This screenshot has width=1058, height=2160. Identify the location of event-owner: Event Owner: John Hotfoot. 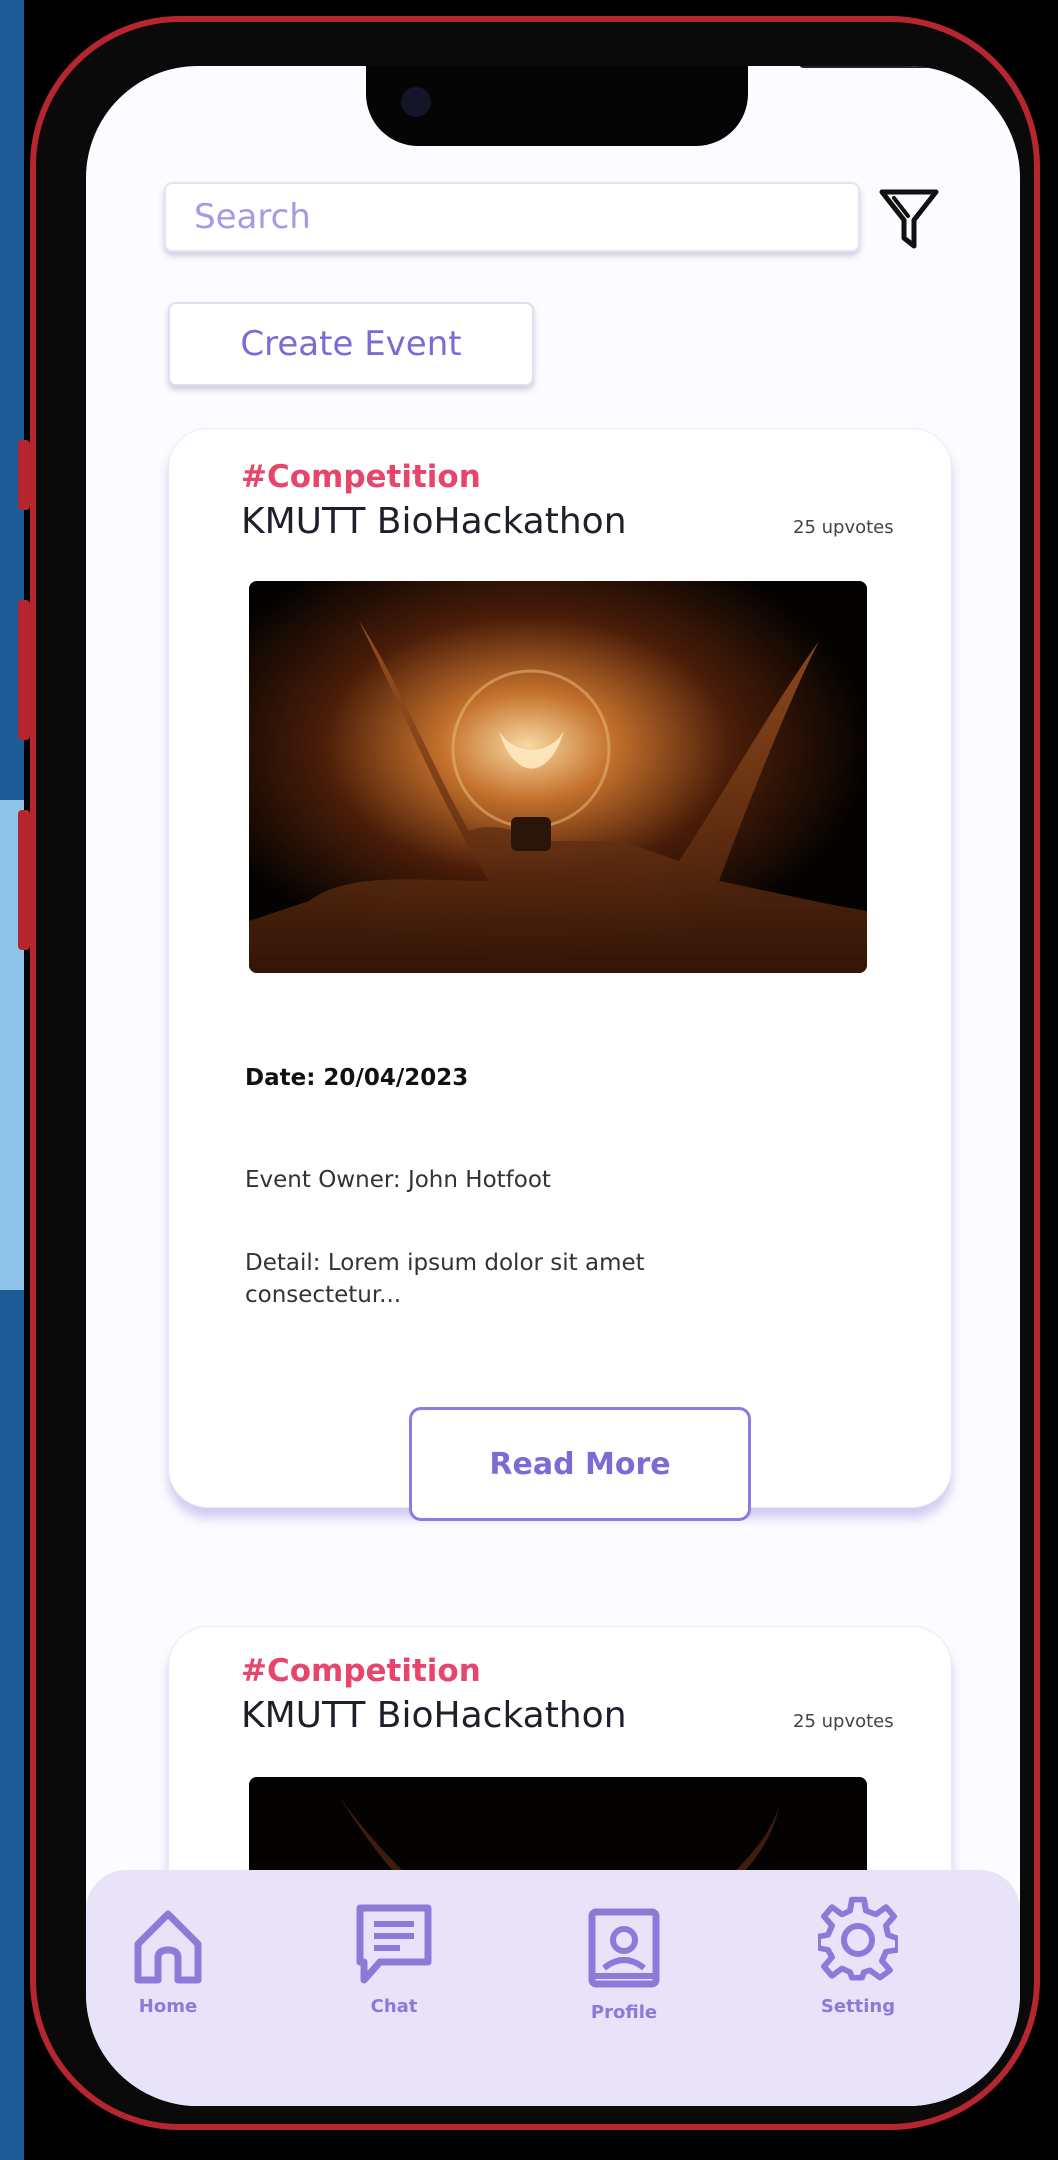
(398, 1180).